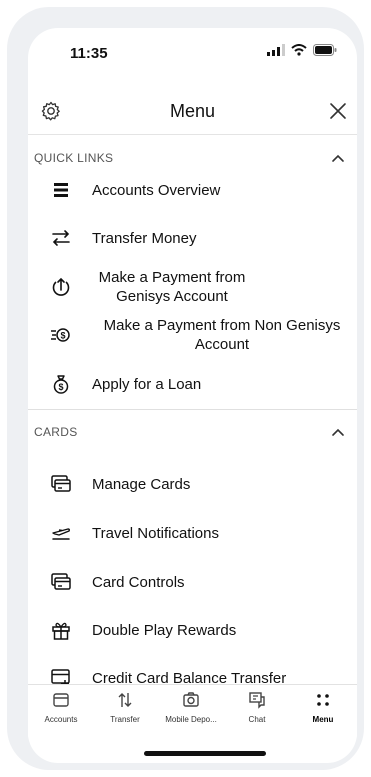  What do you see at coordinates (164, 630) in the screenshot?
I see `menu-item-label: Double Play Rewards` at bounding box center [164, 630].